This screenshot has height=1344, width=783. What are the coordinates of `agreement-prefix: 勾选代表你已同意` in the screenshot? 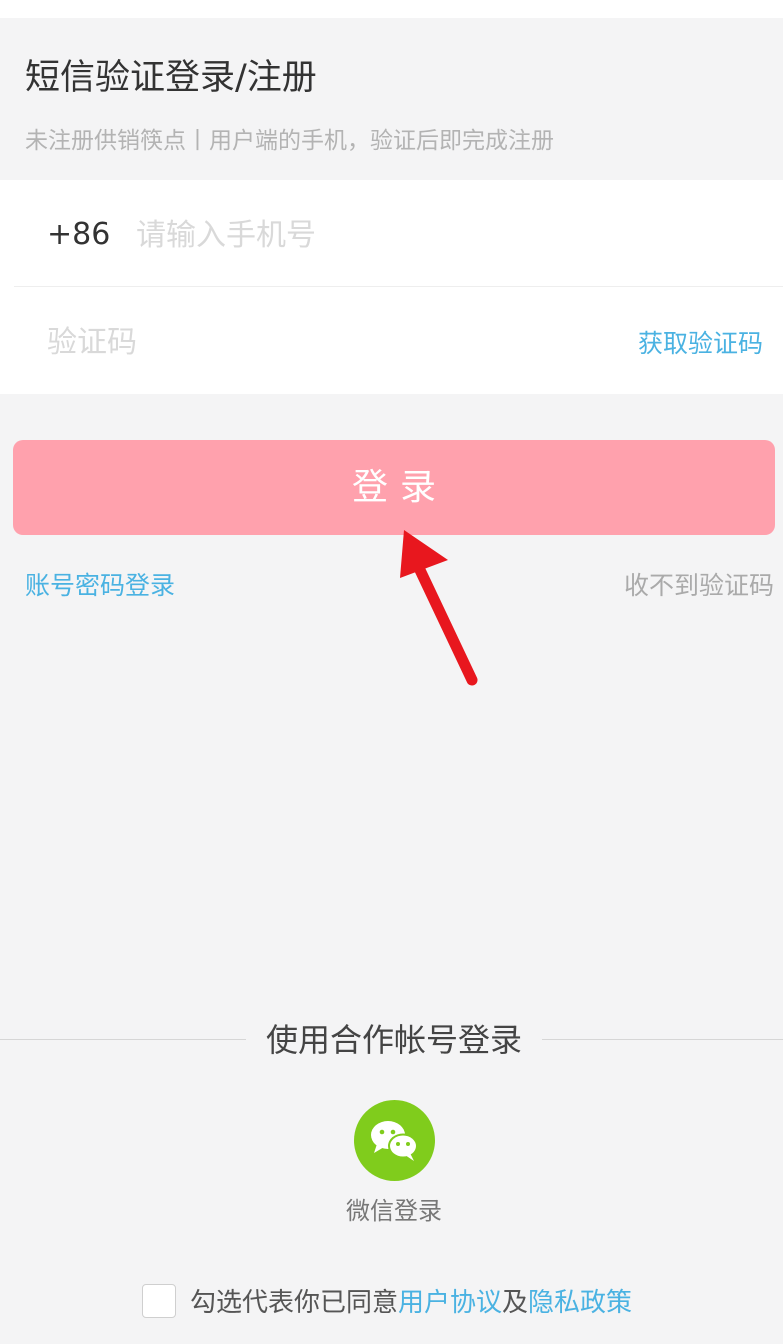 It's located at (294, 1303).